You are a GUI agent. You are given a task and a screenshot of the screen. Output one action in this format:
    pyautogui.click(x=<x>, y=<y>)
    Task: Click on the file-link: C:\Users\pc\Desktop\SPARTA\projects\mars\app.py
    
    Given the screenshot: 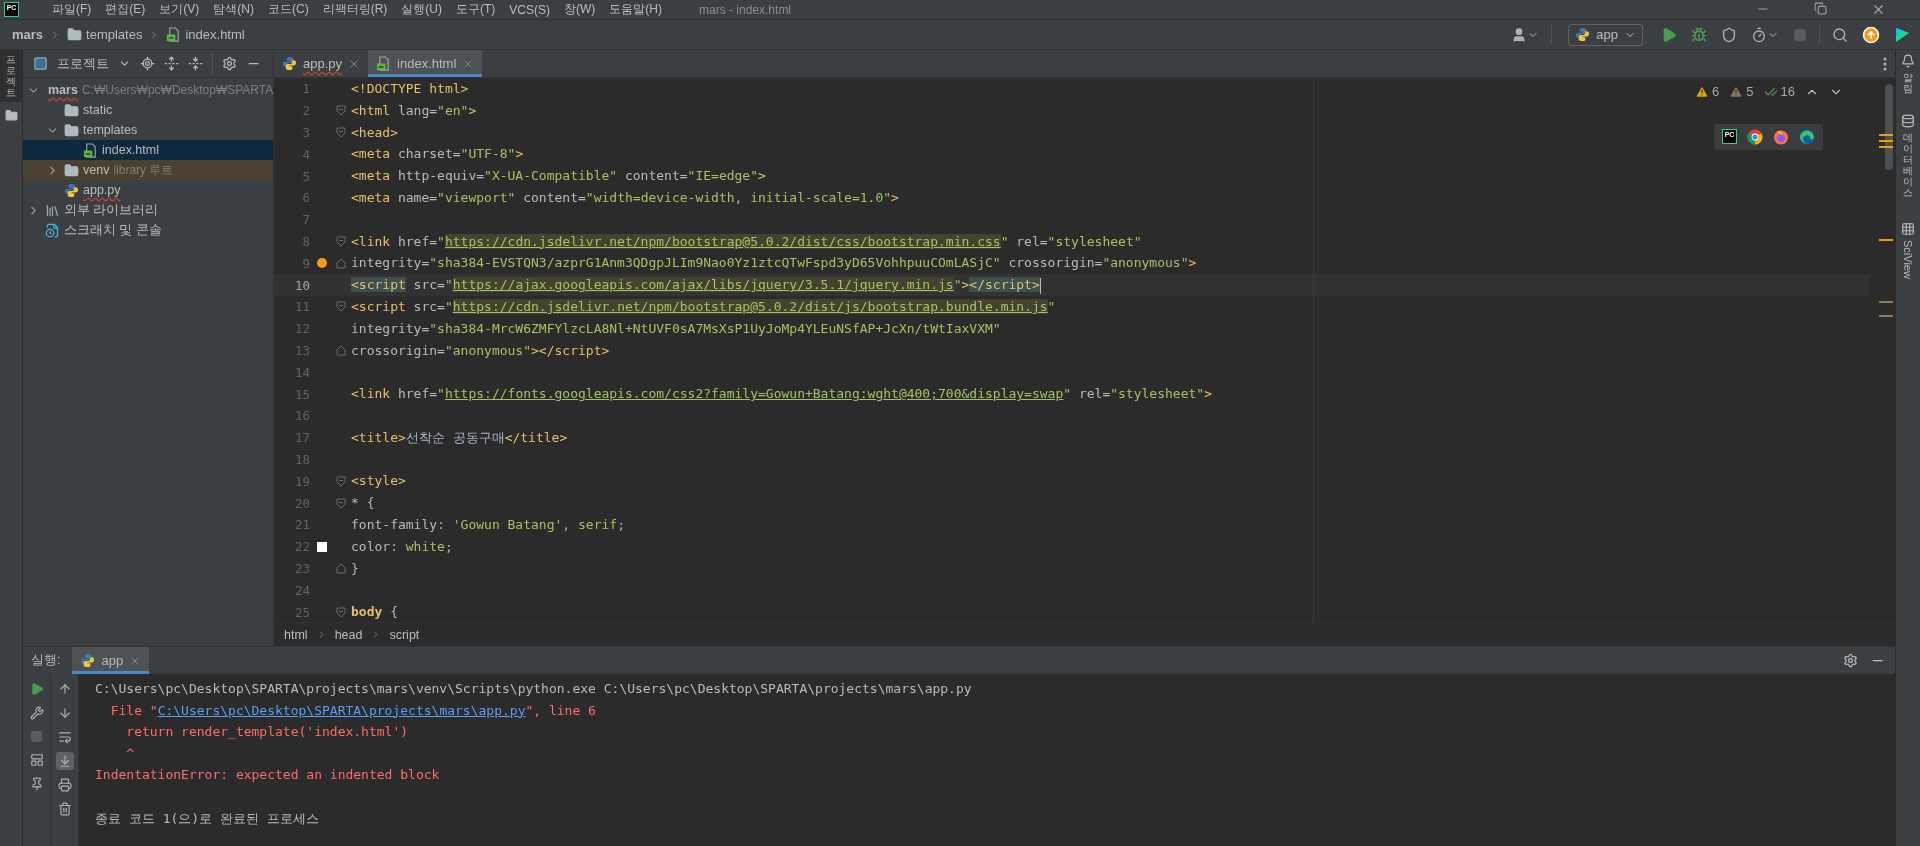 What is the action you would take?
    pyautogui.click(x=341, y=710)
    